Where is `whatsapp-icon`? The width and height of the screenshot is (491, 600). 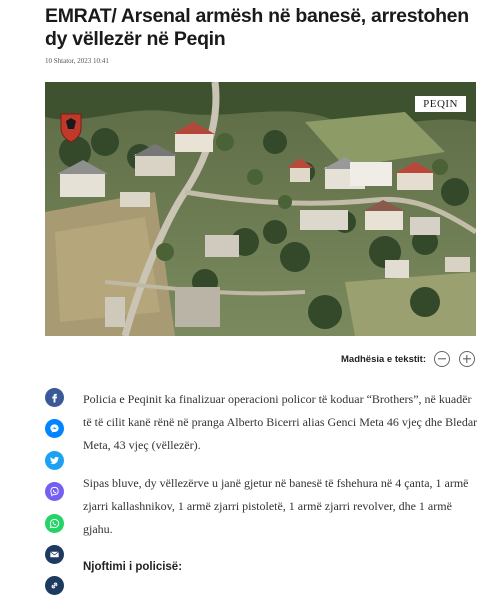 whatsapp-icon is located at coordinates (54, 523).